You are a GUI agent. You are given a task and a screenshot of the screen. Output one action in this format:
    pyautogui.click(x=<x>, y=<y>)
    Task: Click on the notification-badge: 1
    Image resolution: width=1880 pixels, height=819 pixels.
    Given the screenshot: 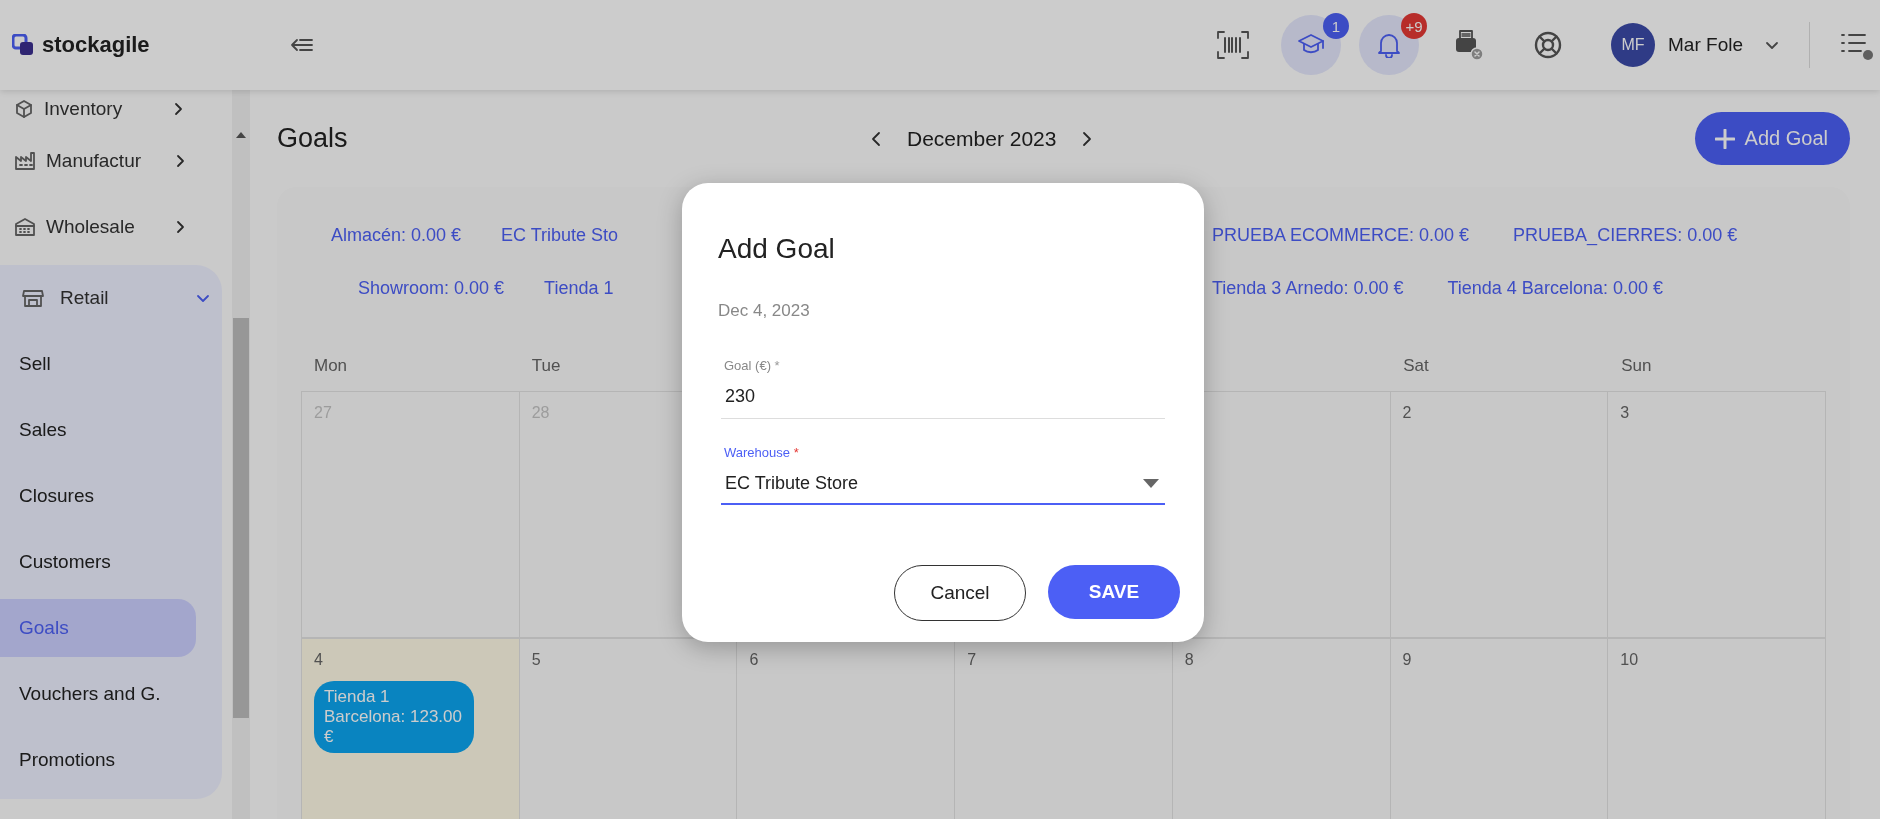 What is the action you would take?
    pyautogui.click(x=1336, y=26)
    